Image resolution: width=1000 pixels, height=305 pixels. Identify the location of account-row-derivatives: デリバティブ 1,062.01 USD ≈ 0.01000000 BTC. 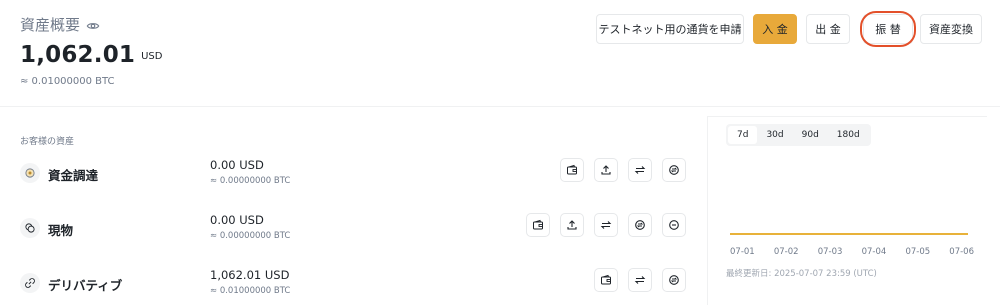
(355, 286).